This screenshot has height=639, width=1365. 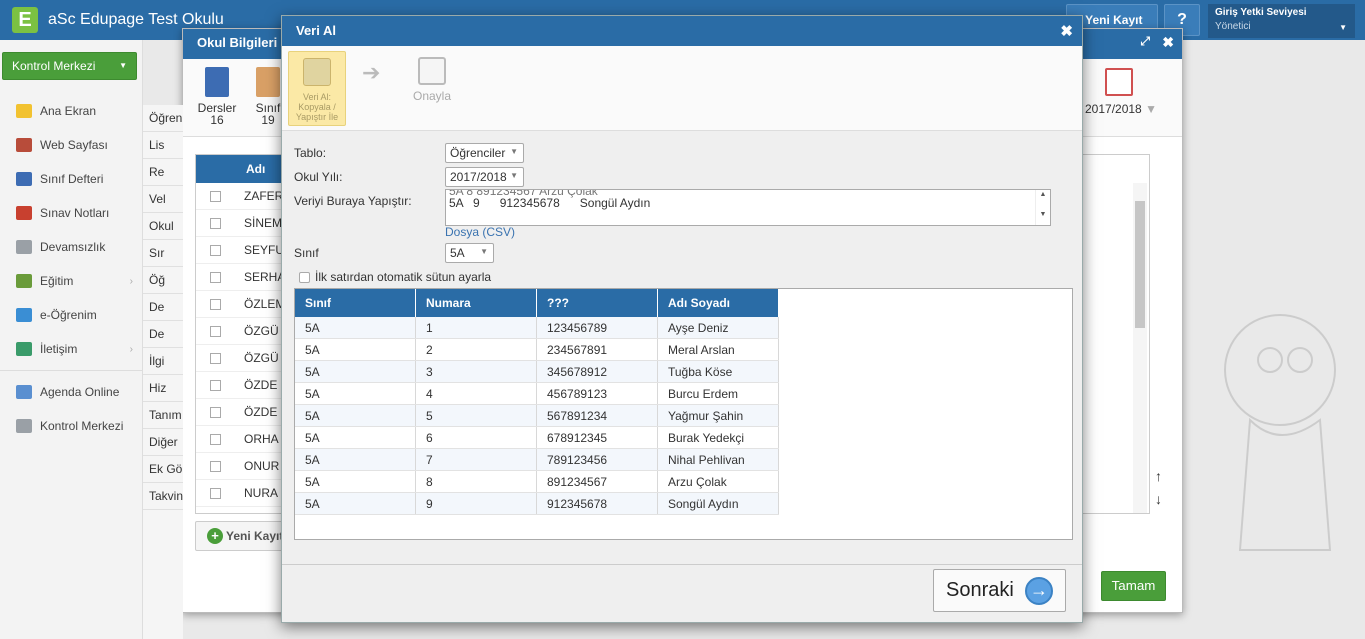 I want to click on grid-cell: 5A, so click(x=355, y=481).